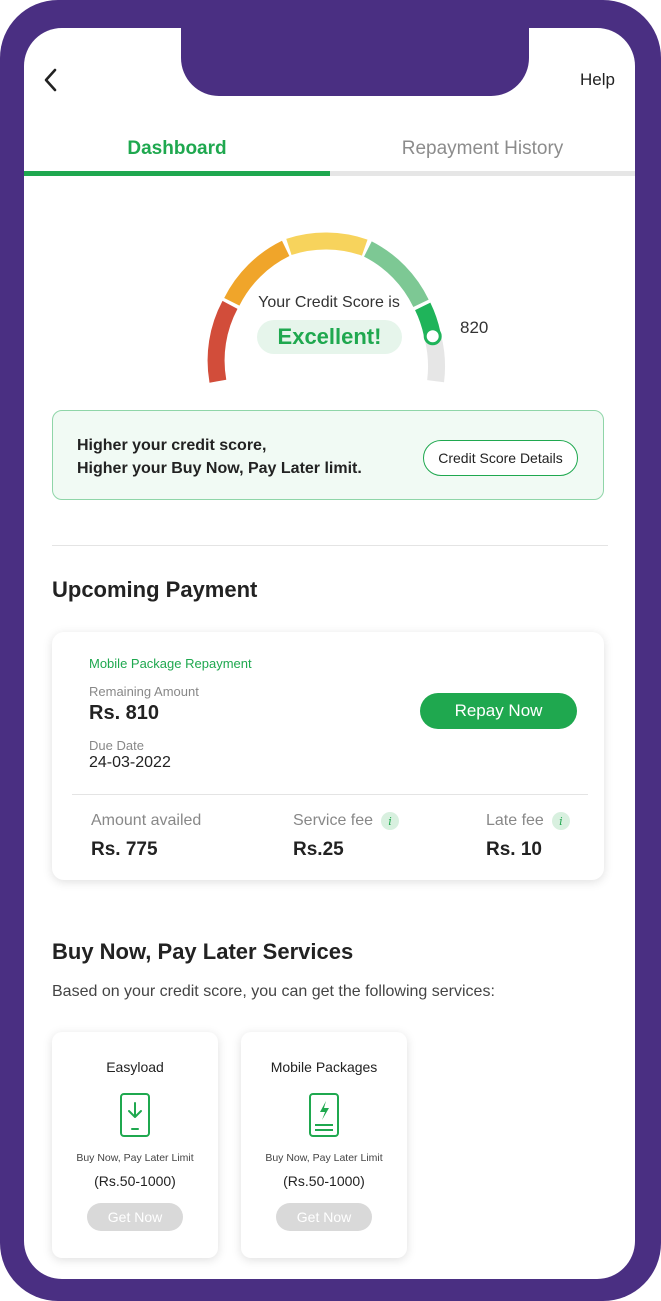  I want to click on late-fee-label-text: Late fee, so click(515, 820).